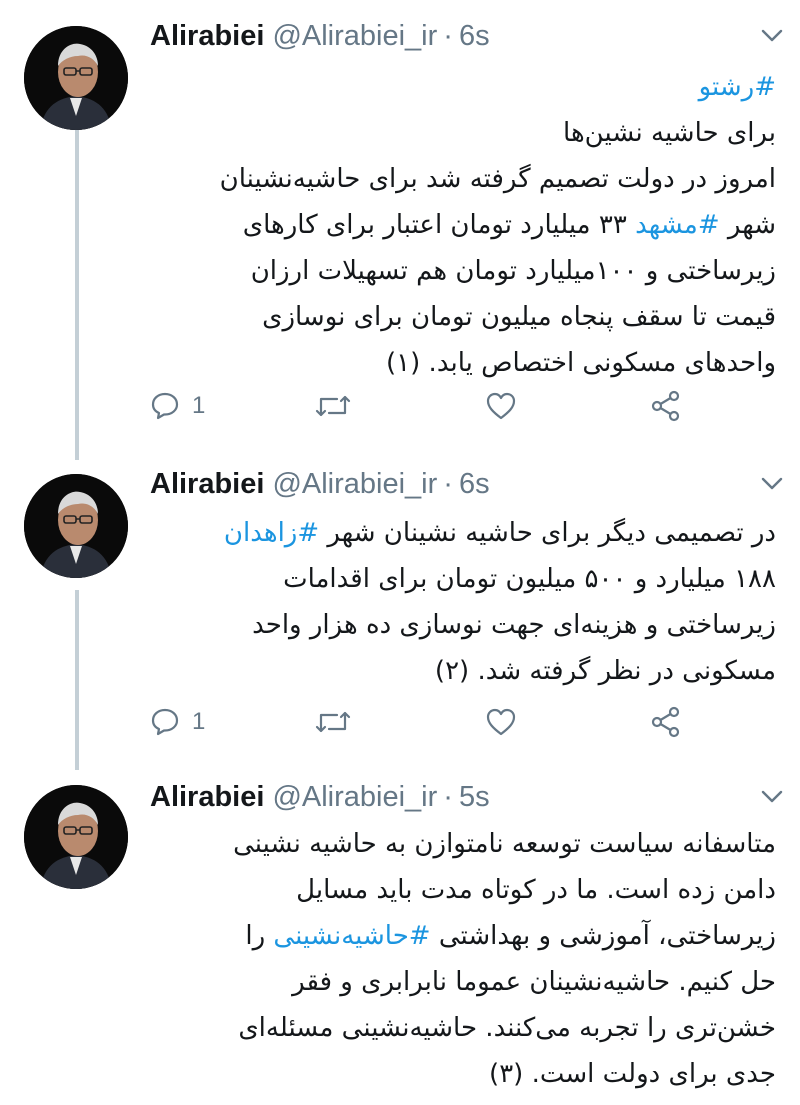  What do you see at coordinates (439, 225) in the screenshot?
I see `text-segment: ۳۳ میلیارد تومان اعتبار برای کارهای` at bounding box center [439, 225].